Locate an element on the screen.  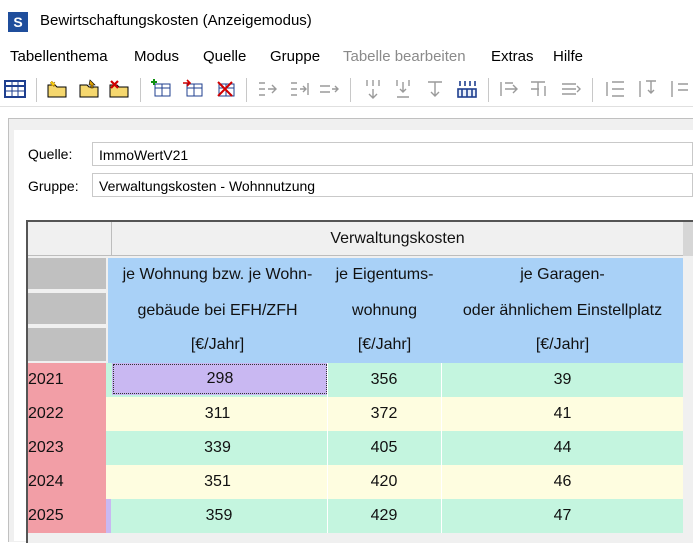
window-title: Bewirtschaftungskosten (Anzeigemodus) is located at coordinates (176, 20).